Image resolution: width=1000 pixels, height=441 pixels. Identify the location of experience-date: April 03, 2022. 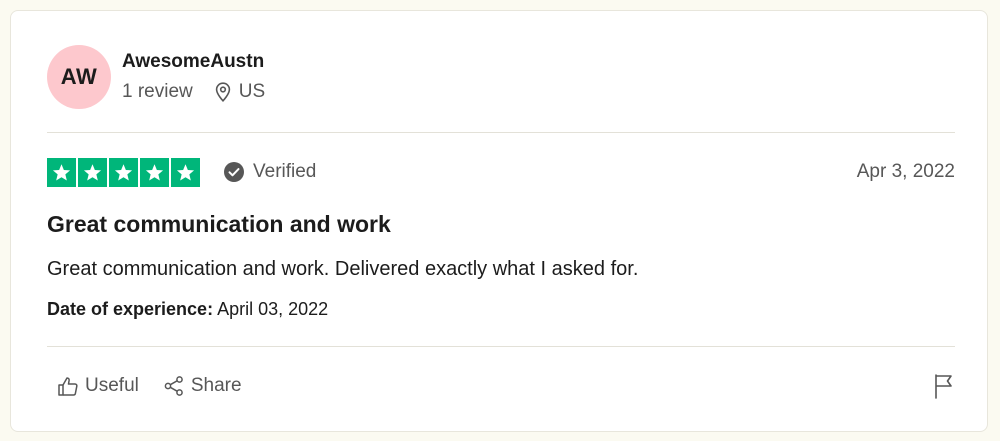
(273, 309).